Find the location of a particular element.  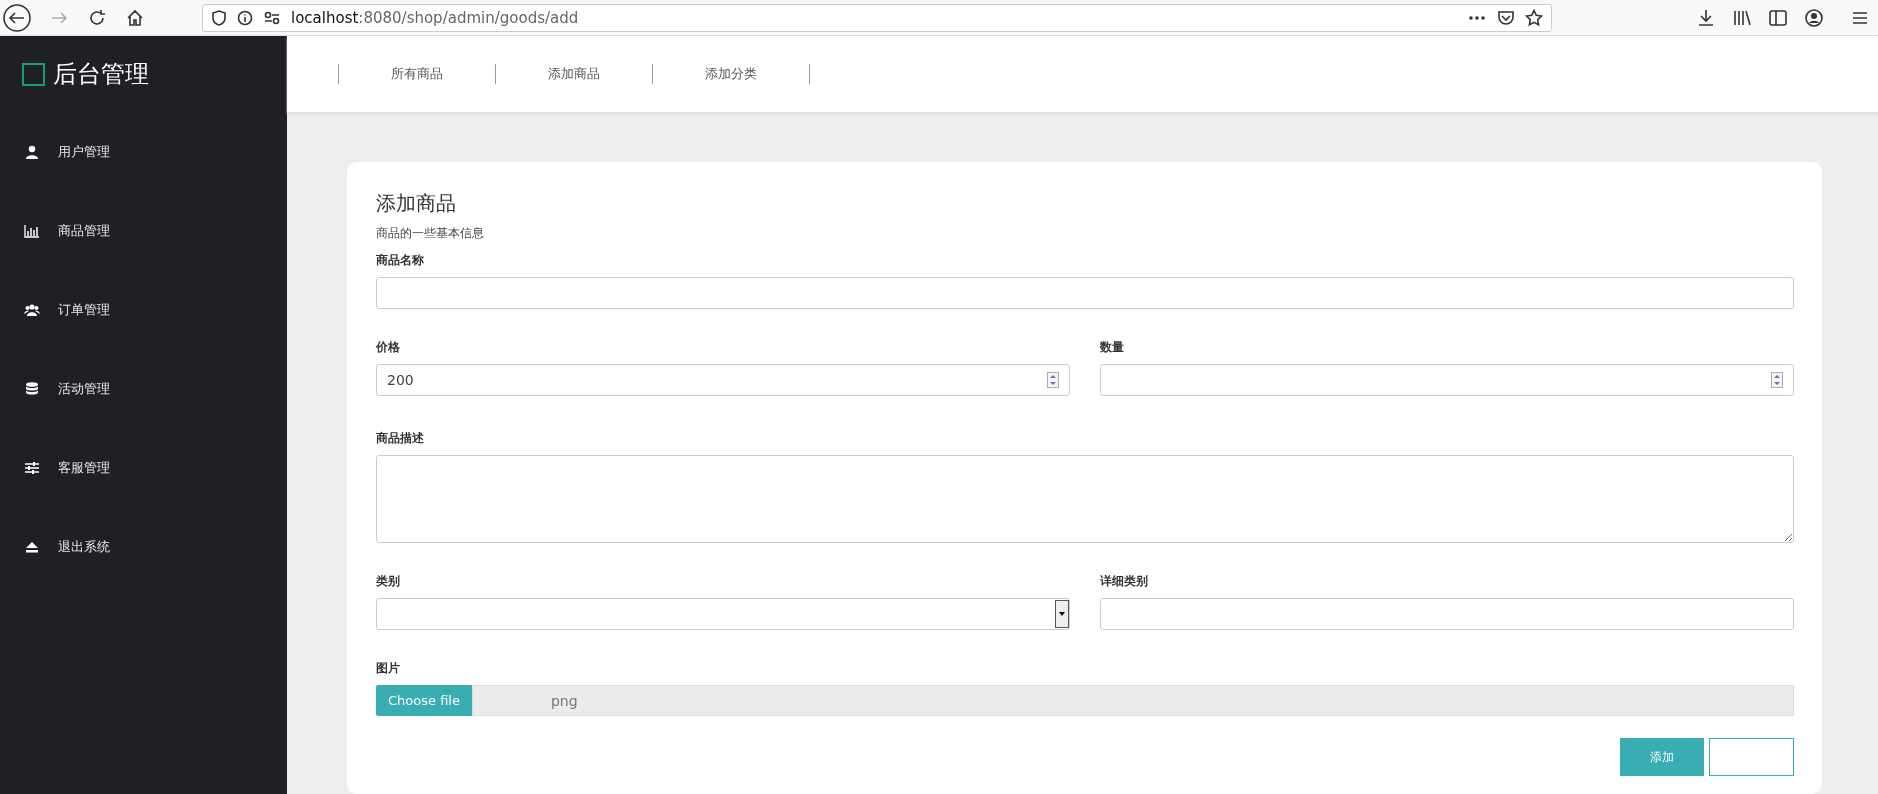

field-label: 详细类别 is located at coordinates (1124, 581).